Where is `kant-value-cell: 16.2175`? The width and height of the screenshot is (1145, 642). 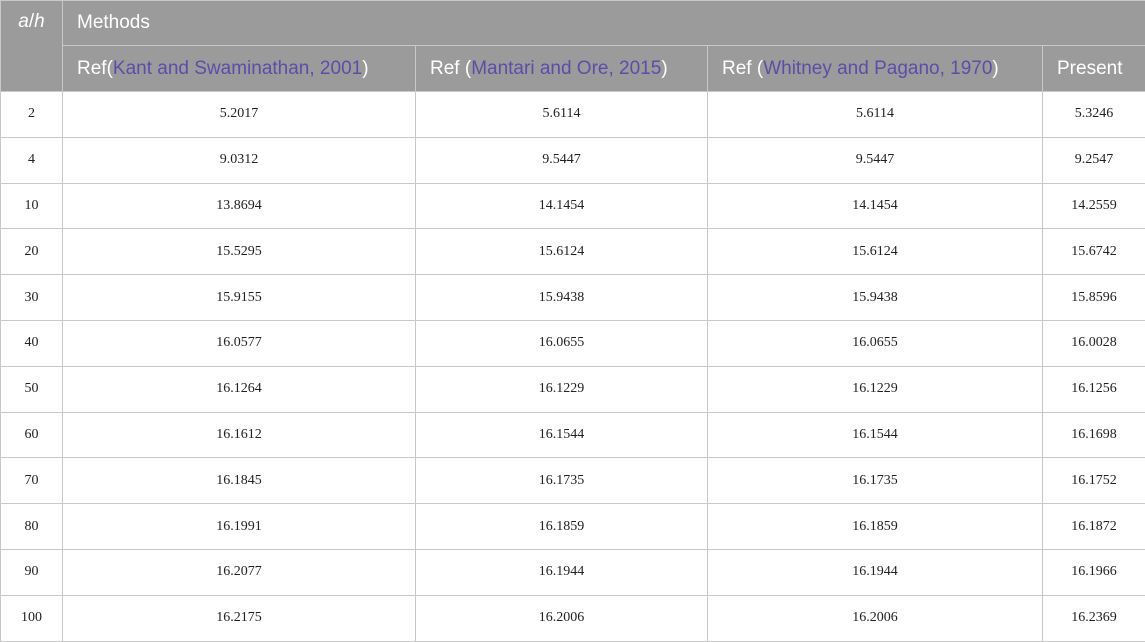
kant-value-cell: 16.2175 is located at coordinates (239, 618).